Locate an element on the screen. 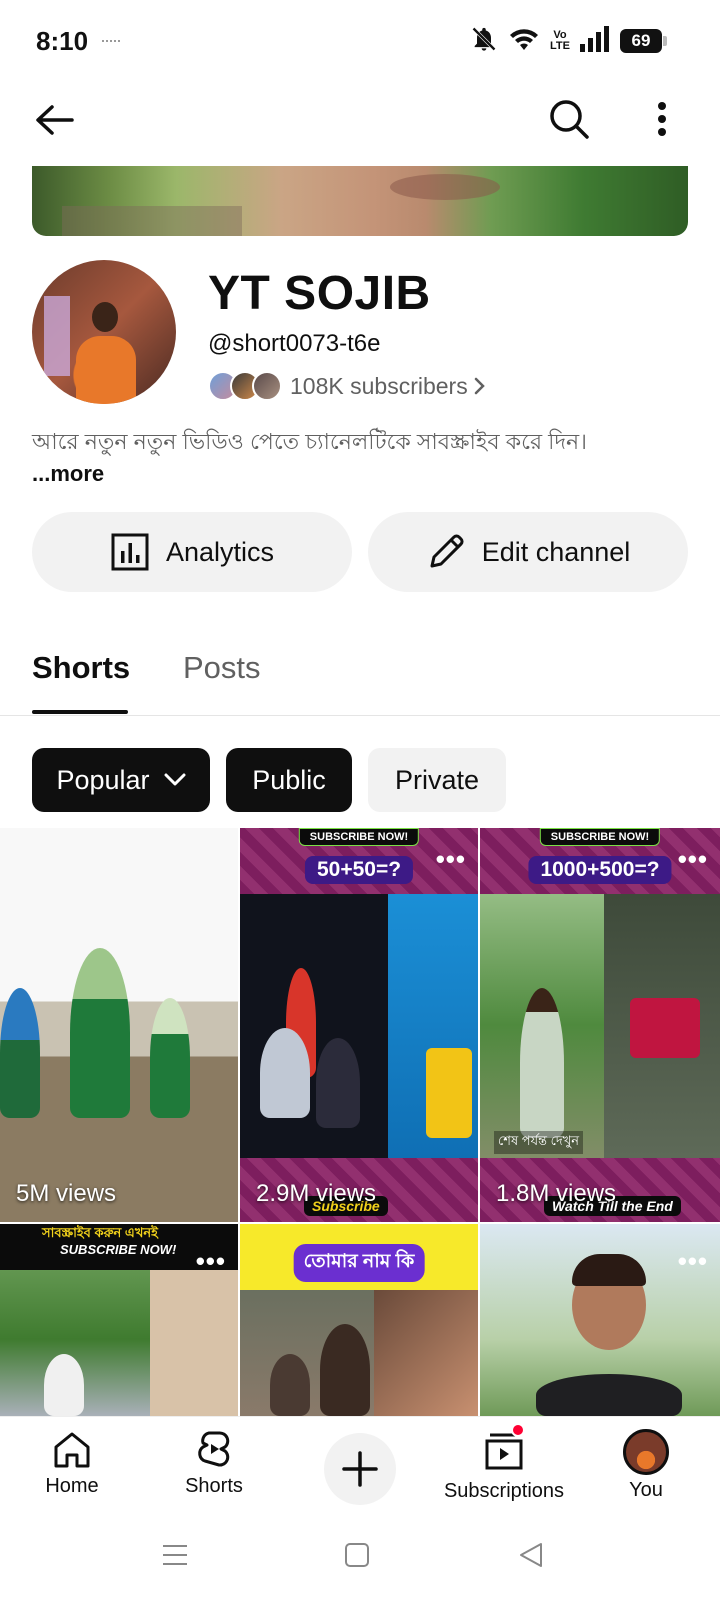 The image size is (720, 1600). thumbnail-hair-shape is located at coordinates (609, 1270).